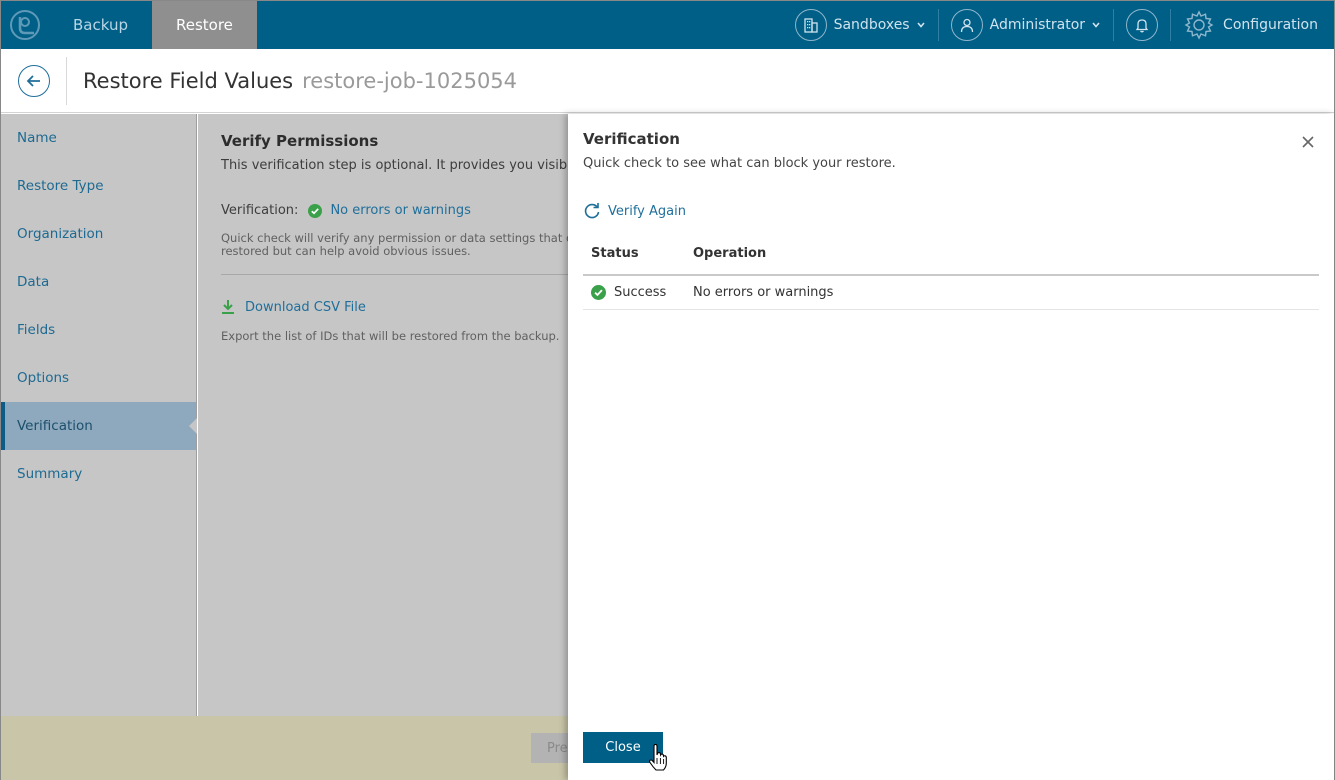 The height and width of the screenshot is (780, 1335). Describe the element at coordinates (638, 253) in the screenshot. I see `column-status: Status` at that location.